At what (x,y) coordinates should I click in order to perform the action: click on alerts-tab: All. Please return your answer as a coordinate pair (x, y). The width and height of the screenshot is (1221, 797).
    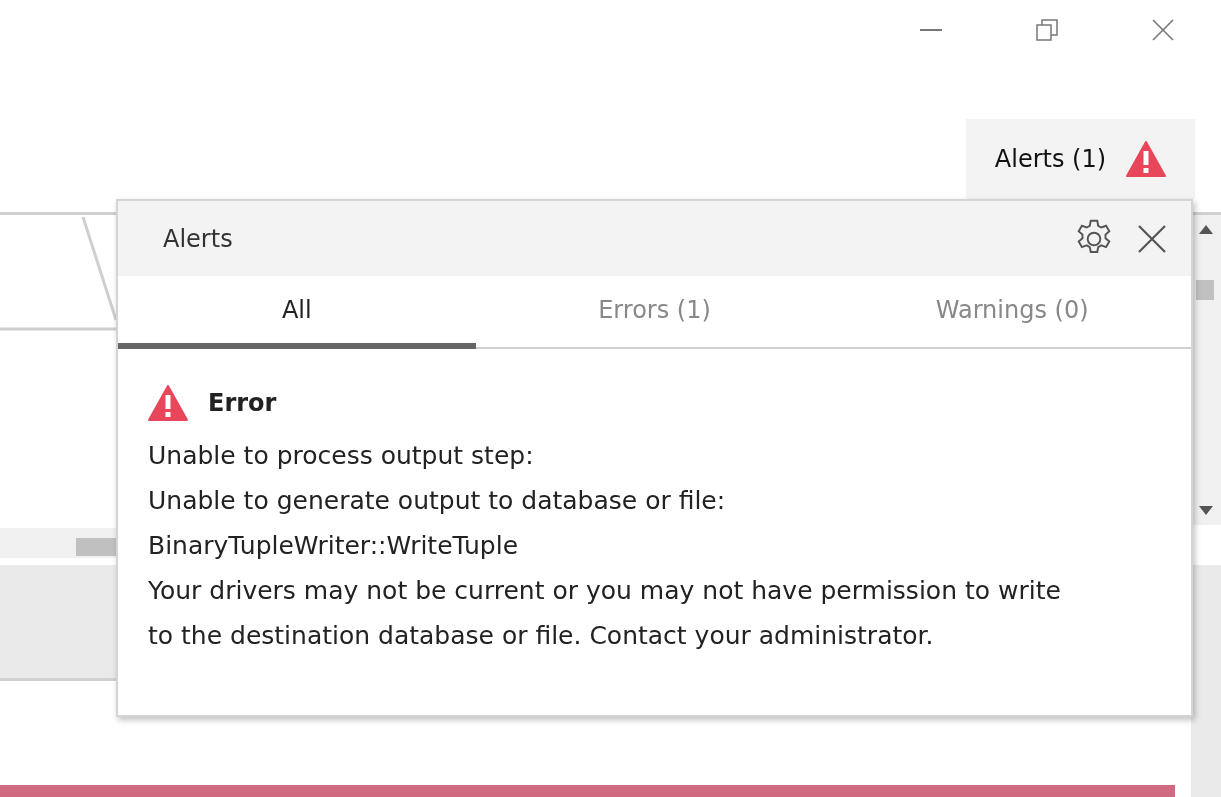
    Looking at the image, I should click on (297, 312).